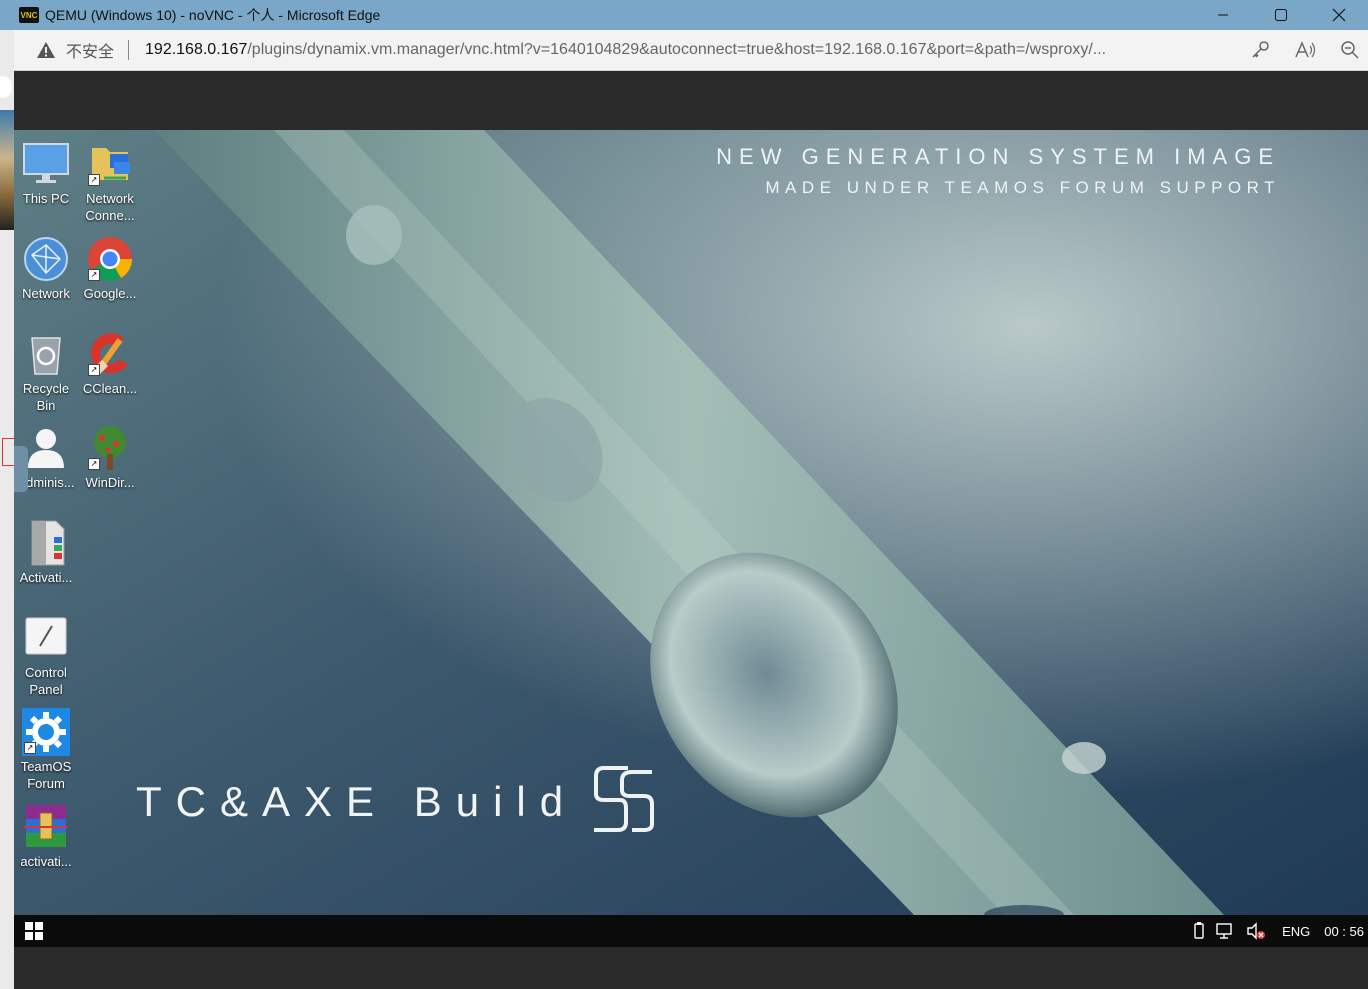 The image size is (1368, 989). What do you see at coordinates (1260, 50) in the screenshot?
I see `key-icon` at bounding box center [1260, 50].